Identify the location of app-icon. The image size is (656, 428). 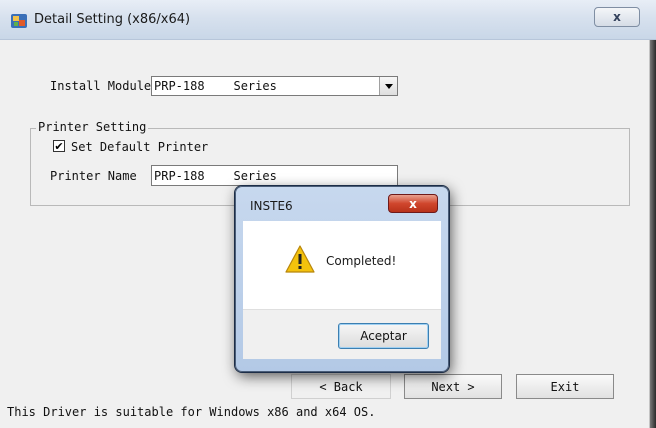
(19, 21).